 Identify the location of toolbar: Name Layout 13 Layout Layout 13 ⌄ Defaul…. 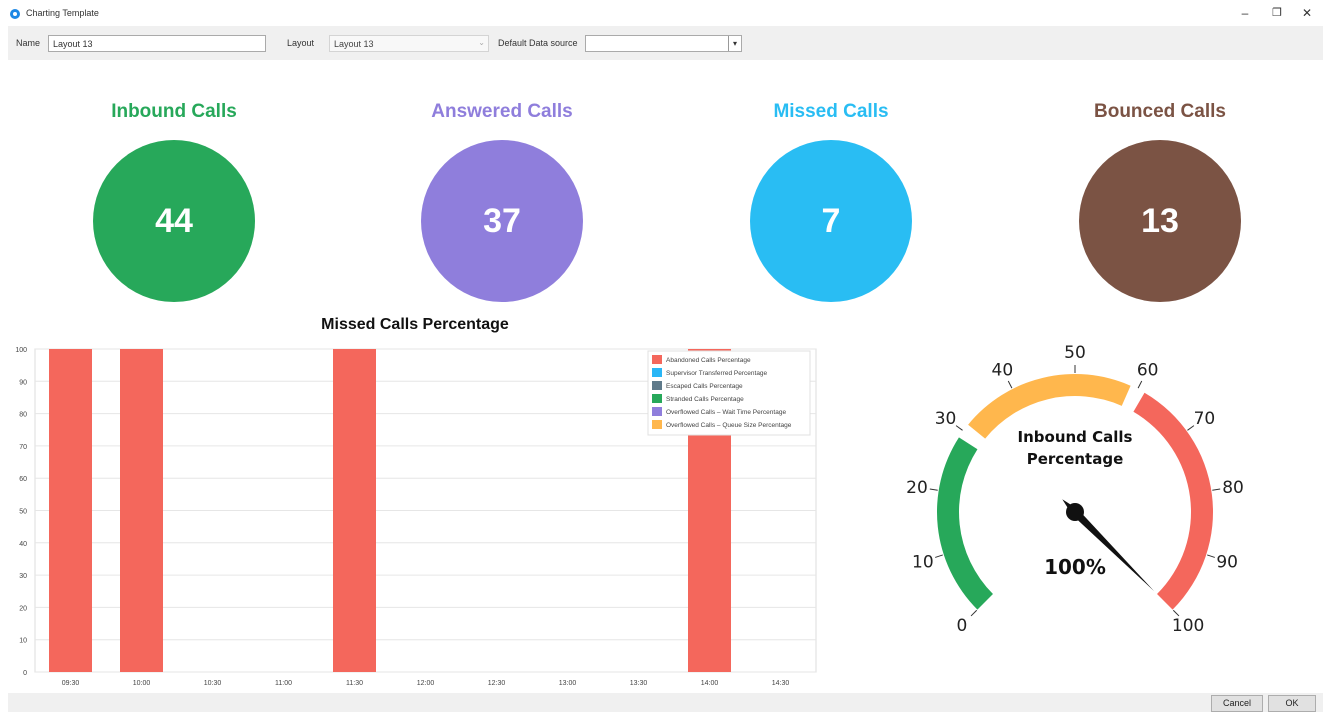
(665, 43).